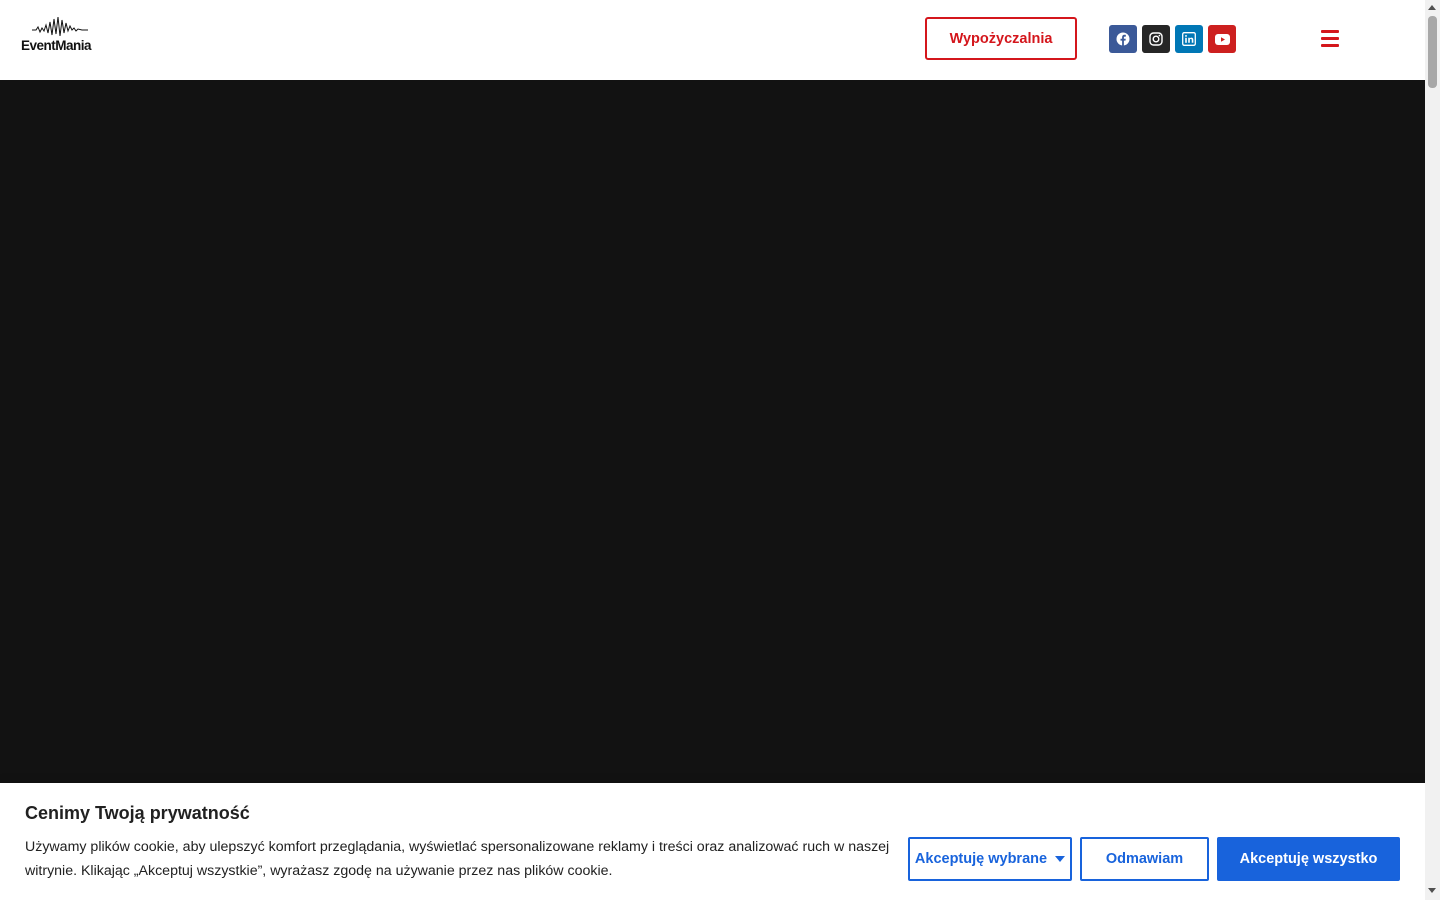 This screenshot has height=900, width=1440. What do you see at coordinates (137, 813) in the screenshot?
I see `cookie-banner-title: Cenimy Twoją prywatność` at bounding box center [137, 813].